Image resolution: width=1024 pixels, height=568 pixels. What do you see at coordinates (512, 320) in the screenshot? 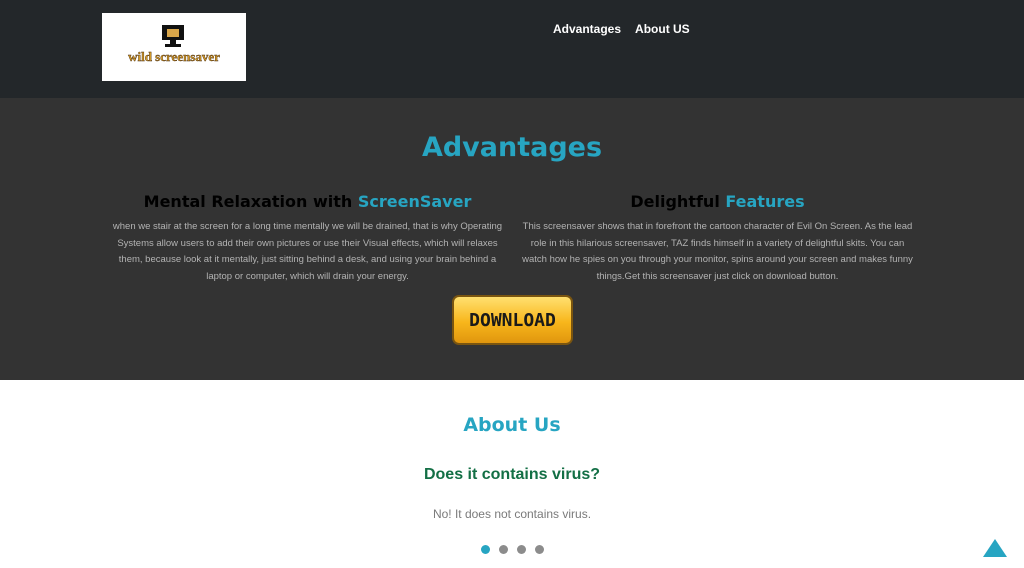
I see `download-button: DOWNLOAD` at bounding box center [512, 320].